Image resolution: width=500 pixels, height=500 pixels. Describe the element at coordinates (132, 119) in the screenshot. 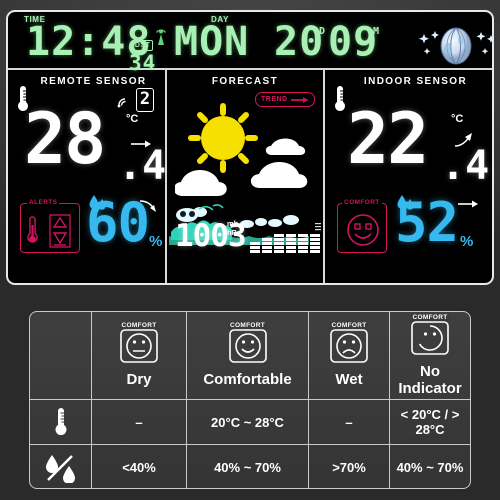

I see `remote-temperature-unit: °C` at that location.